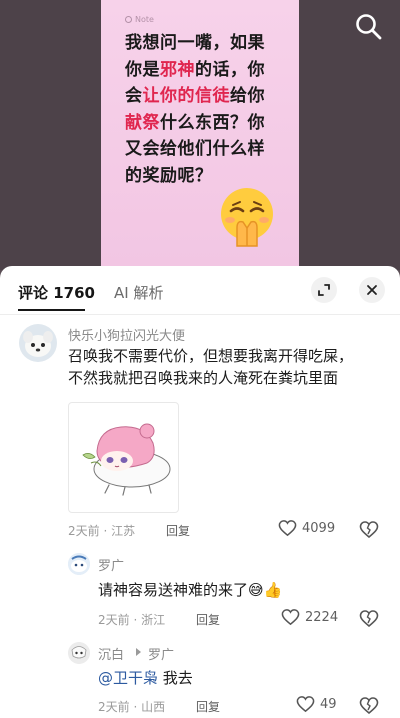 The width and height of the screenshot is (400, 718). What do you see at coordinates (195, 43) in the screenshot?
I see `note-plain-text: 我想问一嘴，如果` at bounding box center [195, 43].